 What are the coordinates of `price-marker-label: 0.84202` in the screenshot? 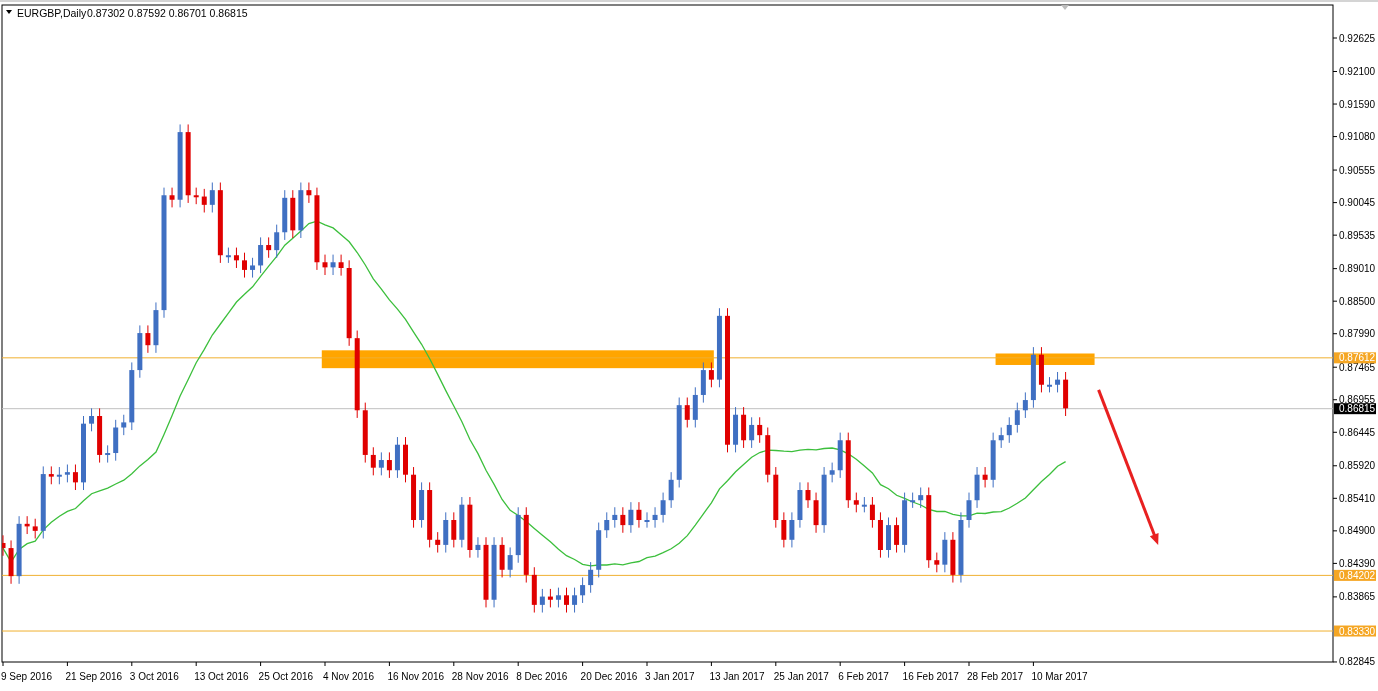 It's located at (1357, 575).